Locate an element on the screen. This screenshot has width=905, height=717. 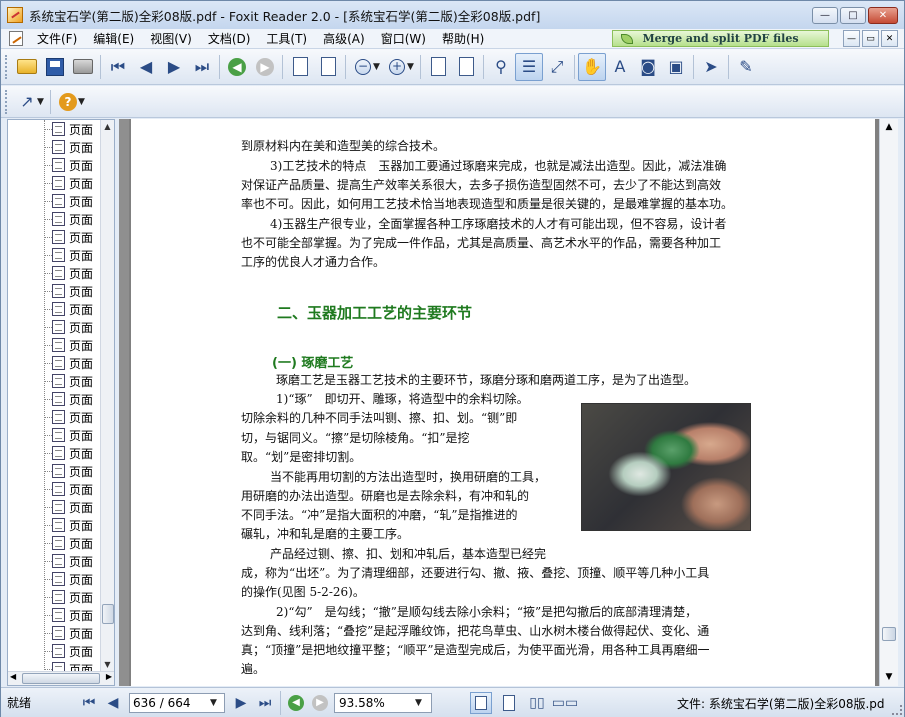
menu-help: 帮助(H) is located at coordinates (463, 38).